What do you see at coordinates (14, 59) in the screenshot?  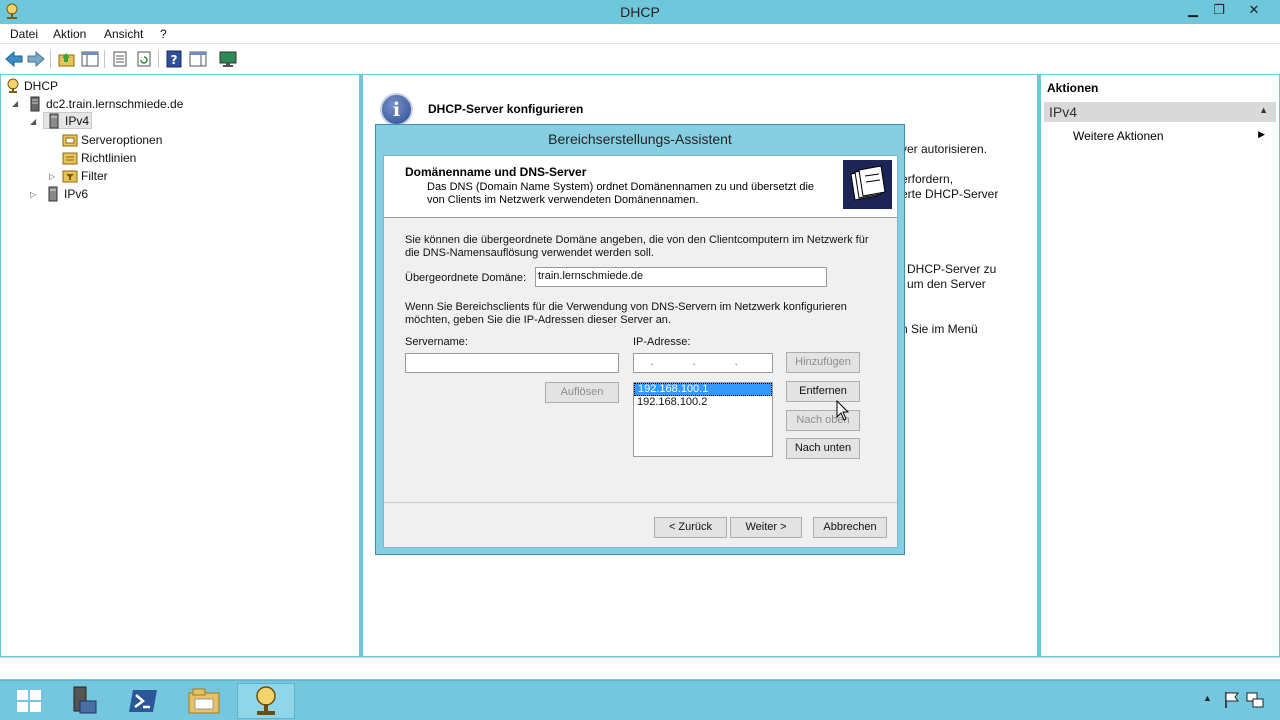 I see `back-arrow-icon` at bounding box center [14, 59].